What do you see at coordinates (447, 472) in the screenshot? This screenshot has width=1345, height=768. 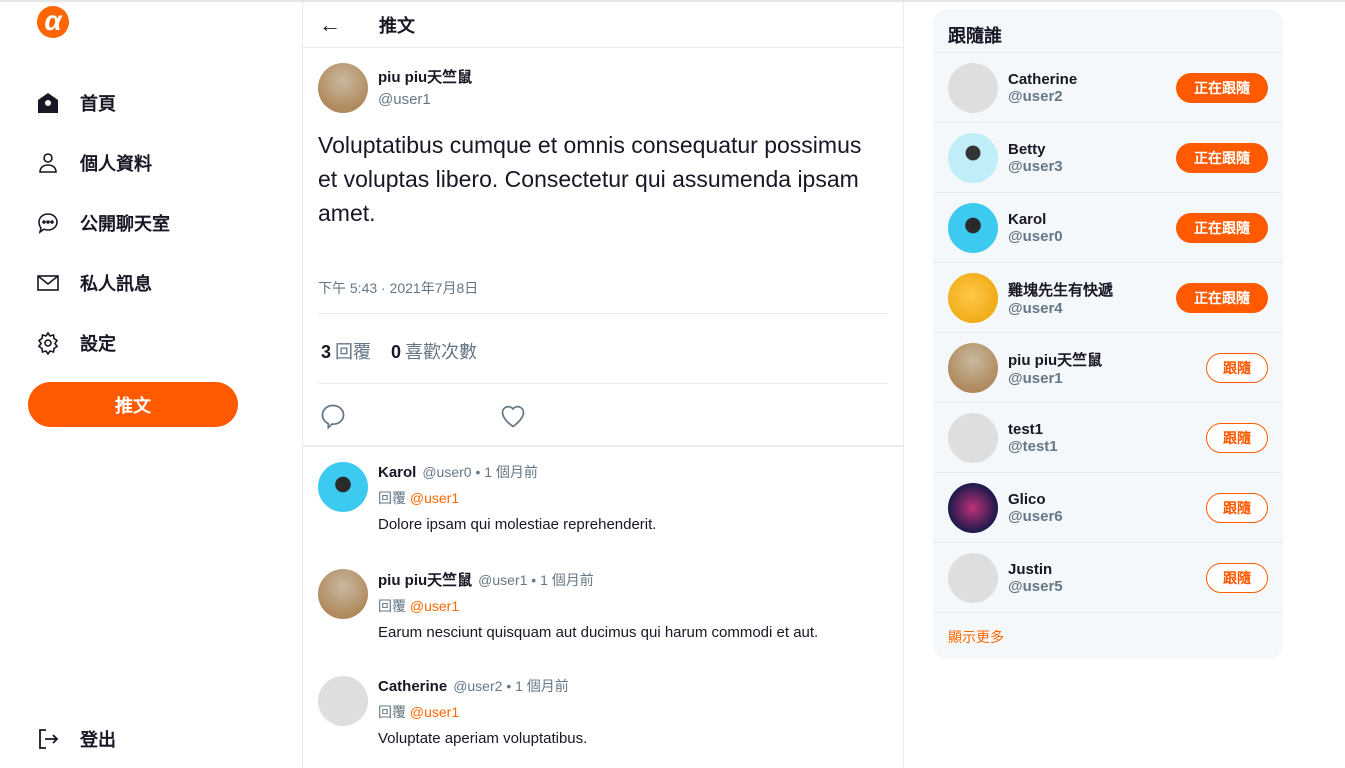 I see `reply-handle: @user0` at bounding box center [447, 472].